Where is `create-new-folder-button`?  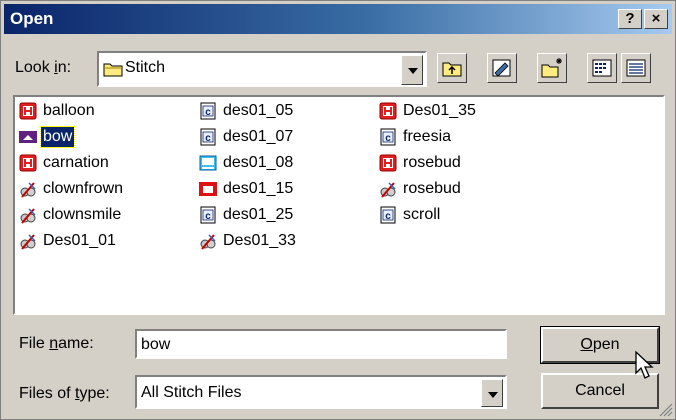 create-new-folder-button is located at coordinates (552, 68).